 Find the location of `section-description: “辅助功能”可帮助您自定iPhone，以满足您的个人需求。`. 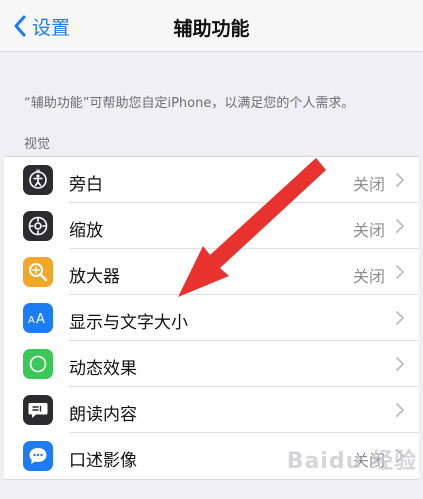

section-description: “辅助功能”可帮助您自定iPhone，以满足您的个人需求。 is located at coordinates (189, 103).